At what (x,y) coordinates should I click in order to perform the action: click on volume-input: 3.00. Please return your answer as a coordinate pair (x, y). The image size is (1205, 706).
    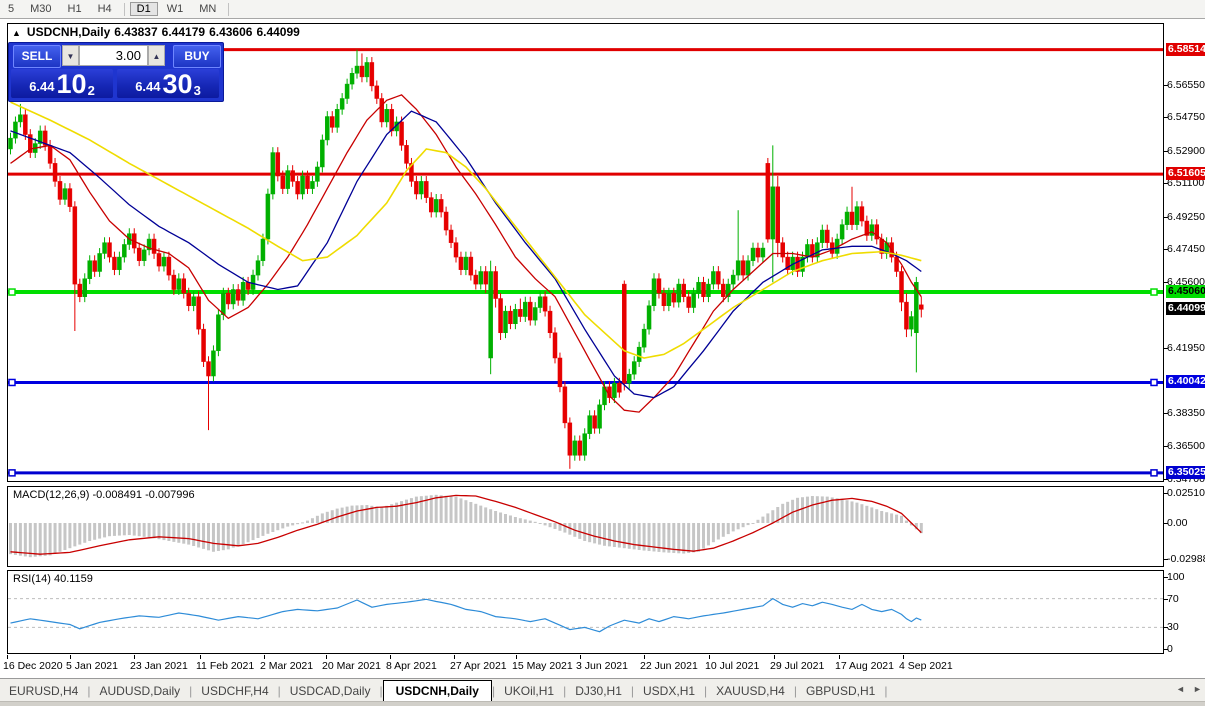
    Looking at the image, I should click on (113, 55).